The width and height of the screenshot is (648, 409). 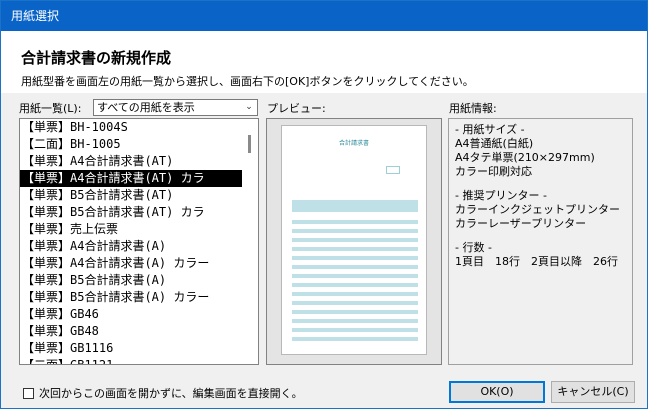 I want to click on paper-list-item: 【単票】BH-1004S, so click(x=131, y=127).